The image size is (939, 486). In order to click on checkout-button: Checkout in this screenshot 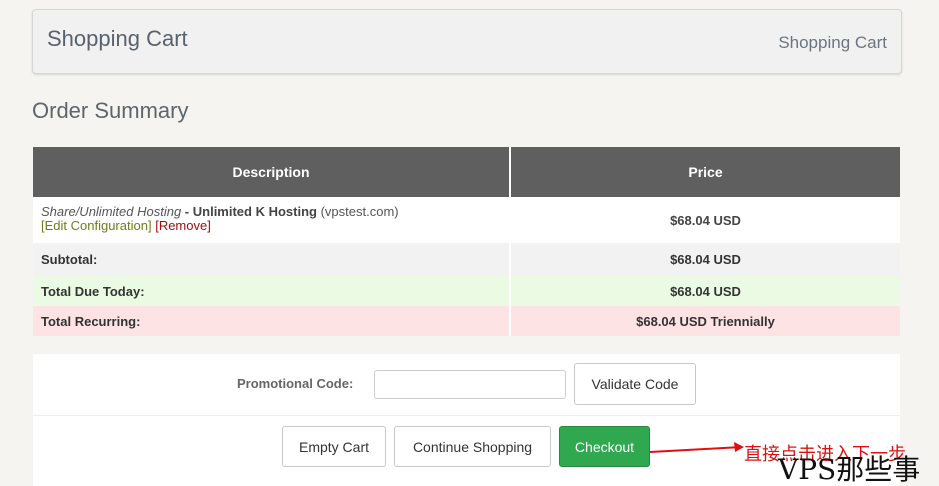, I will do `click(604, 446)`.